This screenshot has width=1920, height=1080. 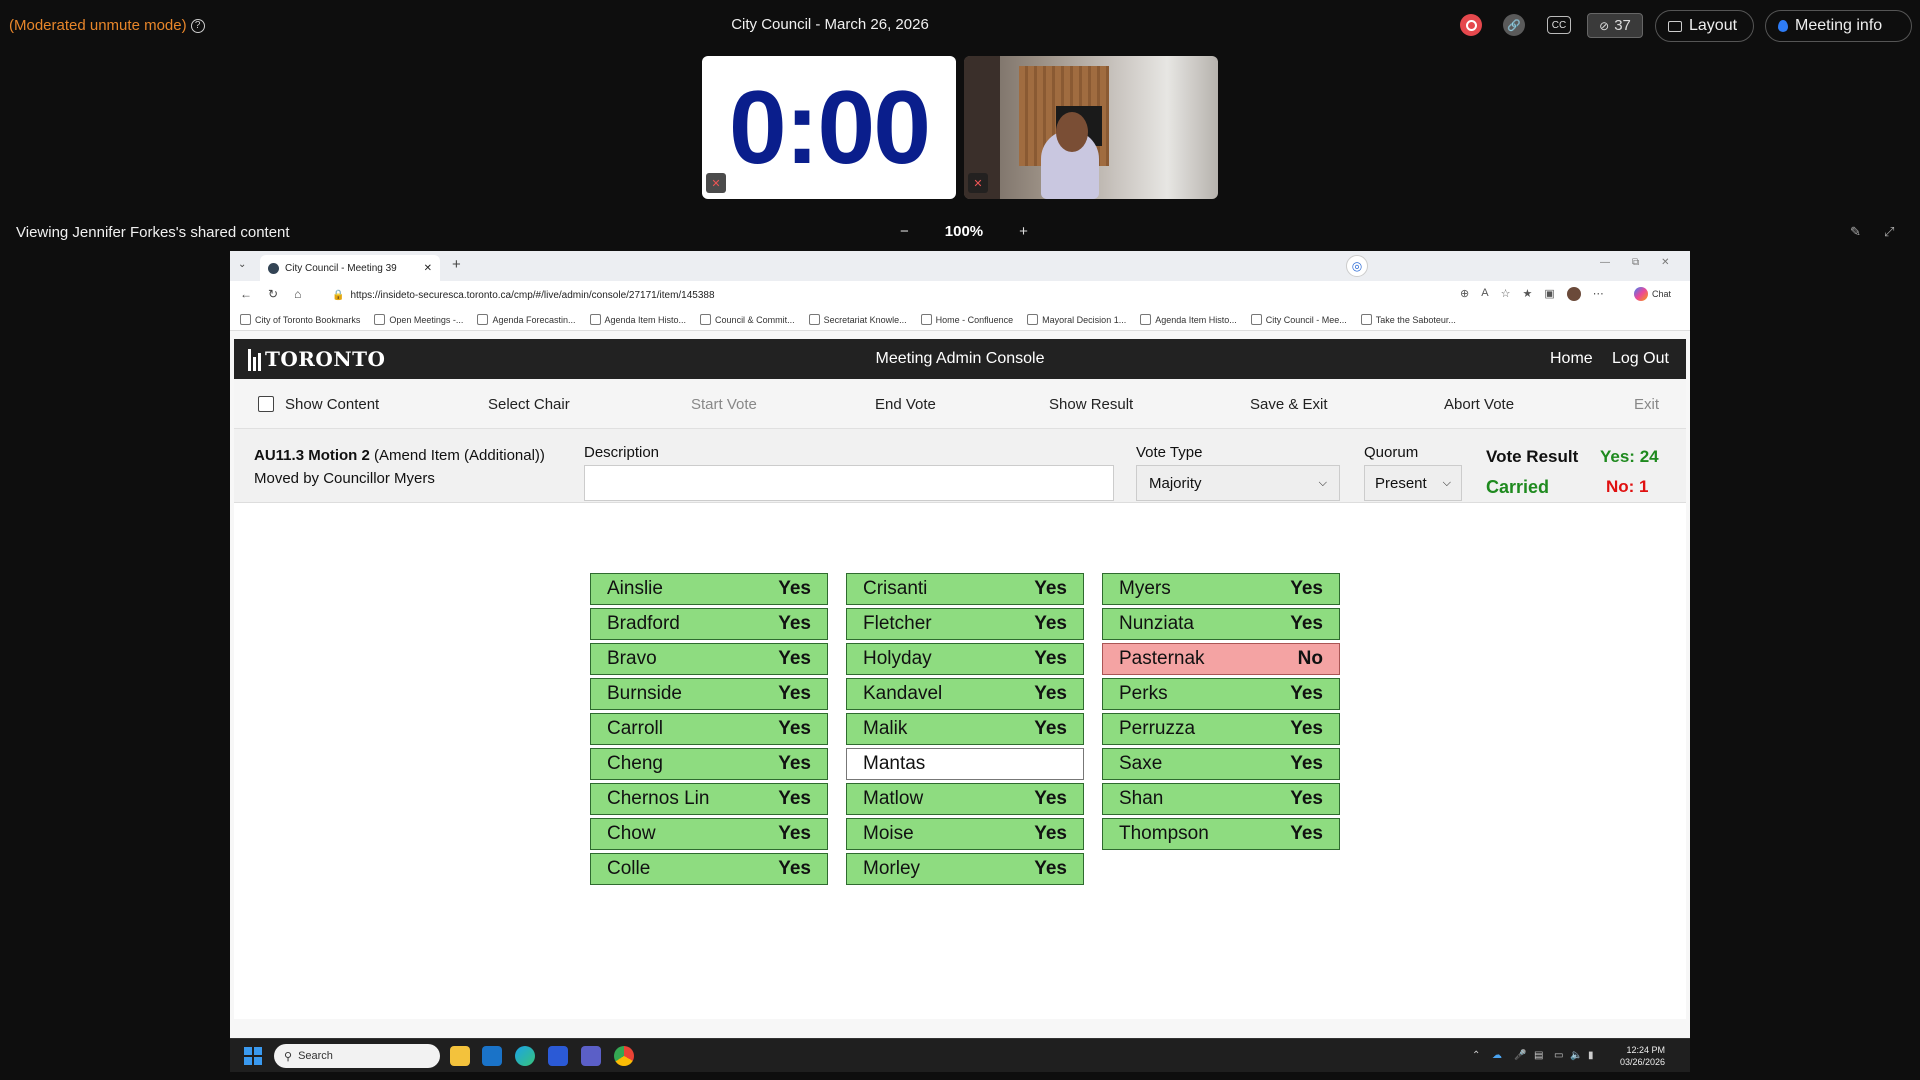 I want to click on vote-row: Fletcher Yes, so click(x=965, y=624).